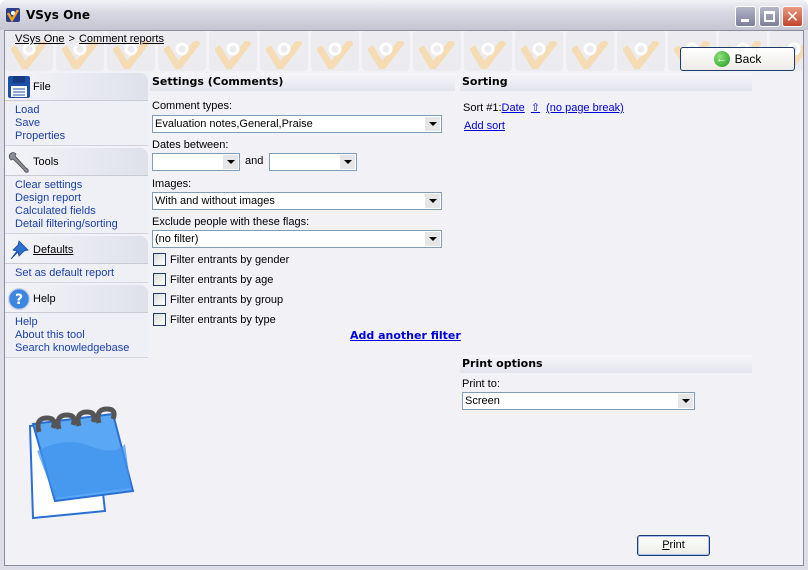 This screenshot has height=570, width=808. I want to click on sidebar-title-file: File, so click(42, 86).